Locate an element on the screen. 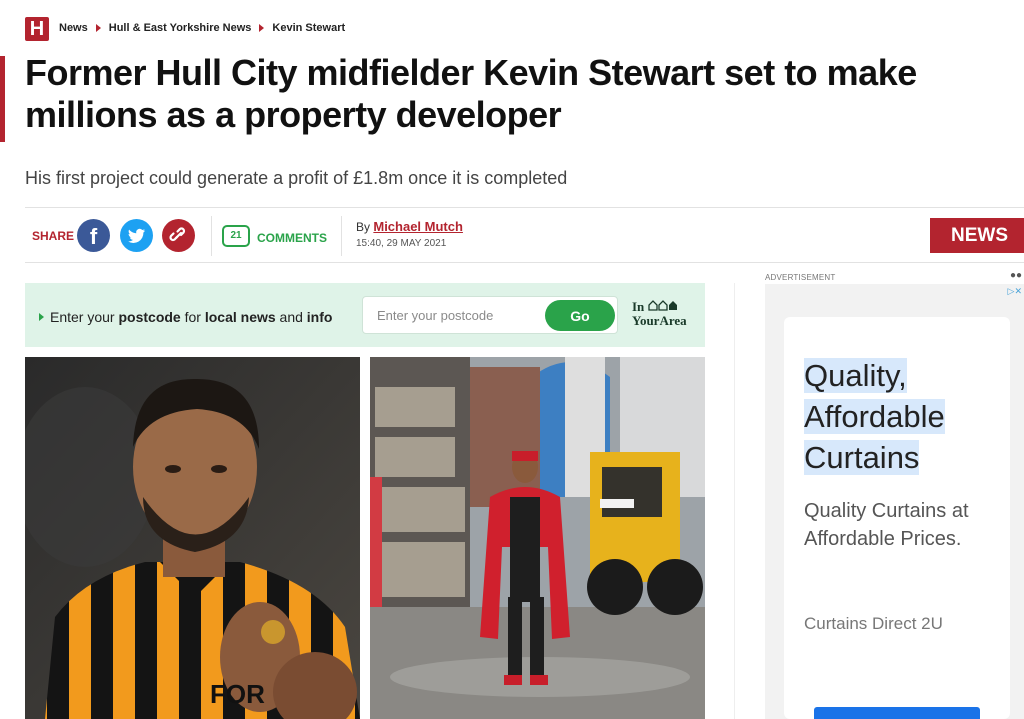  breadcrumb-kevin-stewart: Kevin Stewart is located at coordinates (308, 28).